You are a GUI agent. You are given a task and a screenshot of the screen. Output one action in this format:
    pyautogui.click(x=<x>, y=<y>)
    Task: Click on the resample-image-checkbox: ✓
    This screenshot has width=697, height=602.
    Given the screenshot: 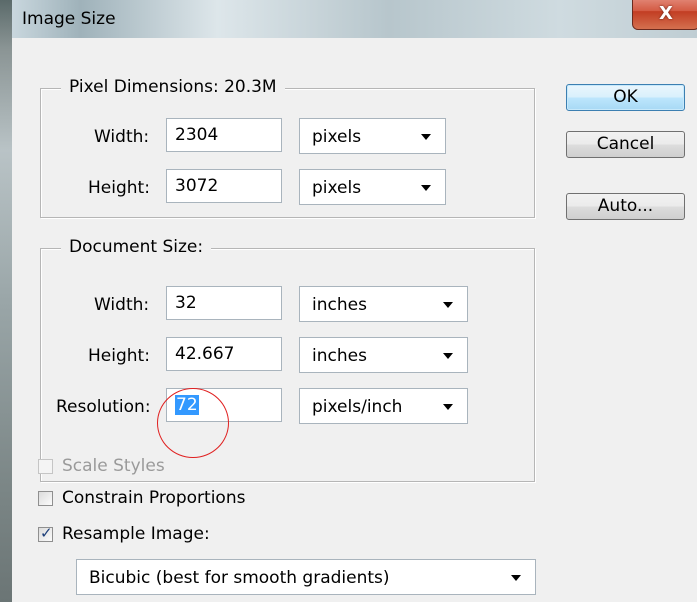 What is the action you would take?
    pyautogui.click(x=45, y=533)
    